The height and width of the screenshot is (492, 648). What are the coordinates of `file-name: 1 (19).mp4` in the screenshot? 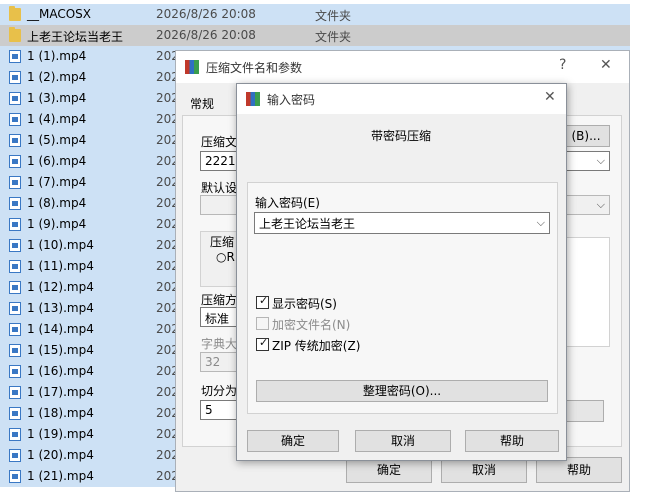 It's located at (60, 434).